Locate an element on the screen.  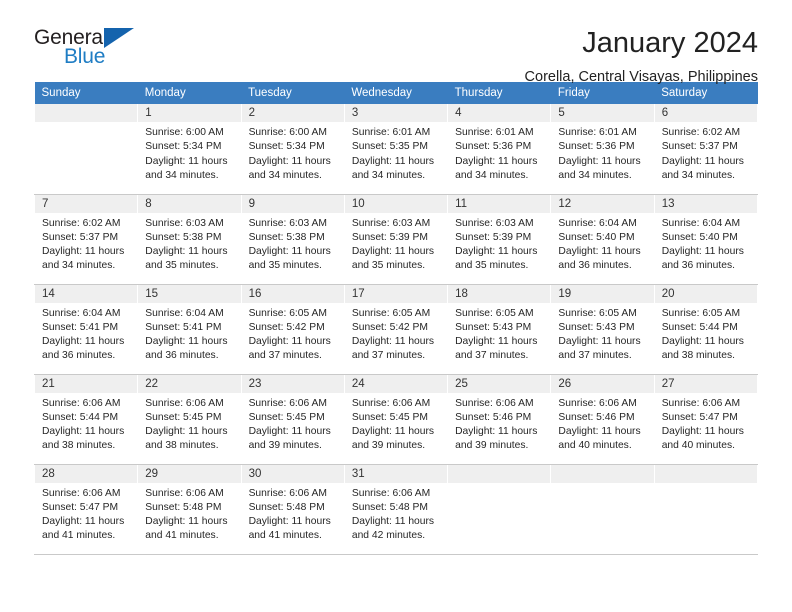
weekday-header-wednesday: Wednesday is located at coordinates (396, 93).